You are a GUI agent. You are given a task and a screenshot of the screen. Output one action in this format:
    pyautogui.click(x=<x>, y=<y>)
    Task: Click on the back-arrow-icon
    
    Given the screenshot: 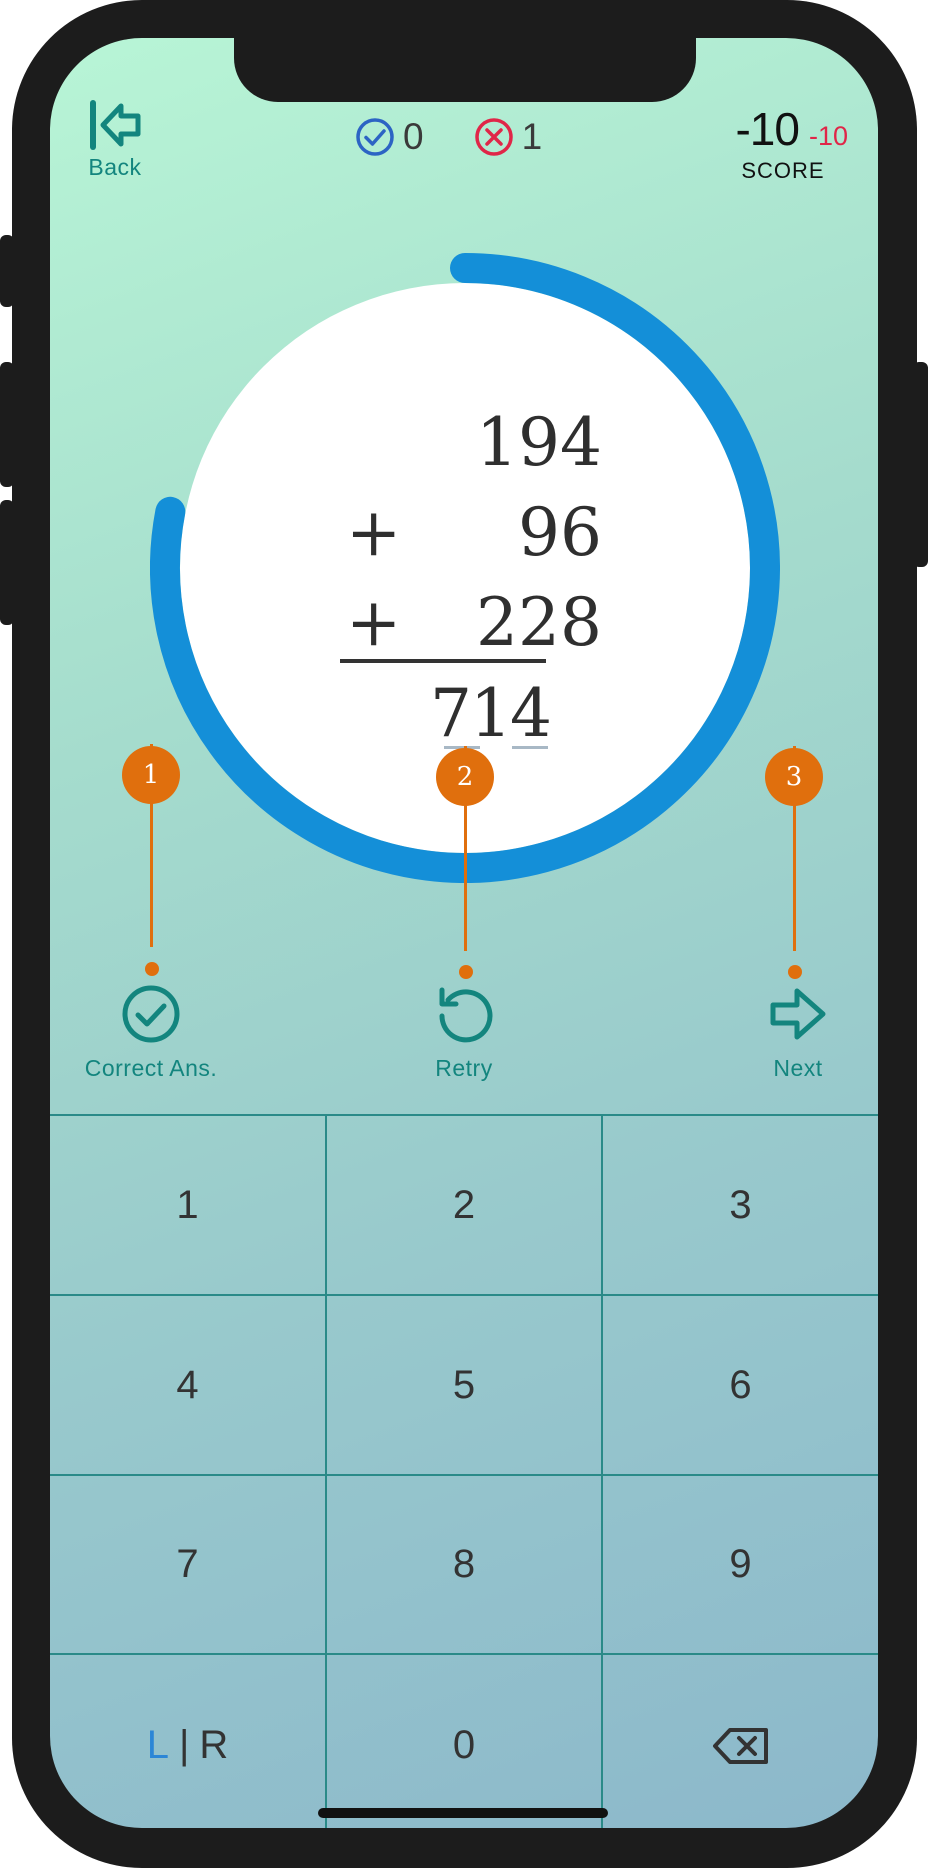 What is the action you would take?
    pyautogui.click(x=115, y=125)
    